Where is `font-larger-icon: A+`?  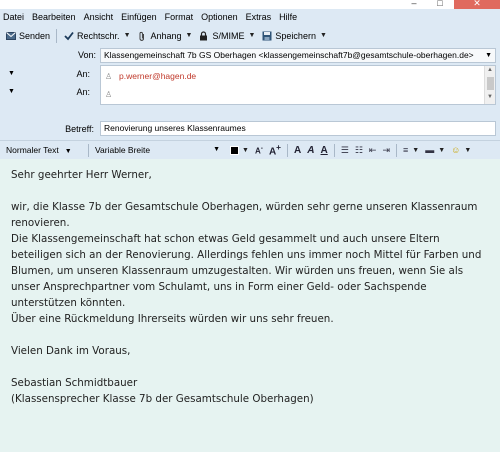 font-larger-icon: A+ is located at coordinates (275, 149).